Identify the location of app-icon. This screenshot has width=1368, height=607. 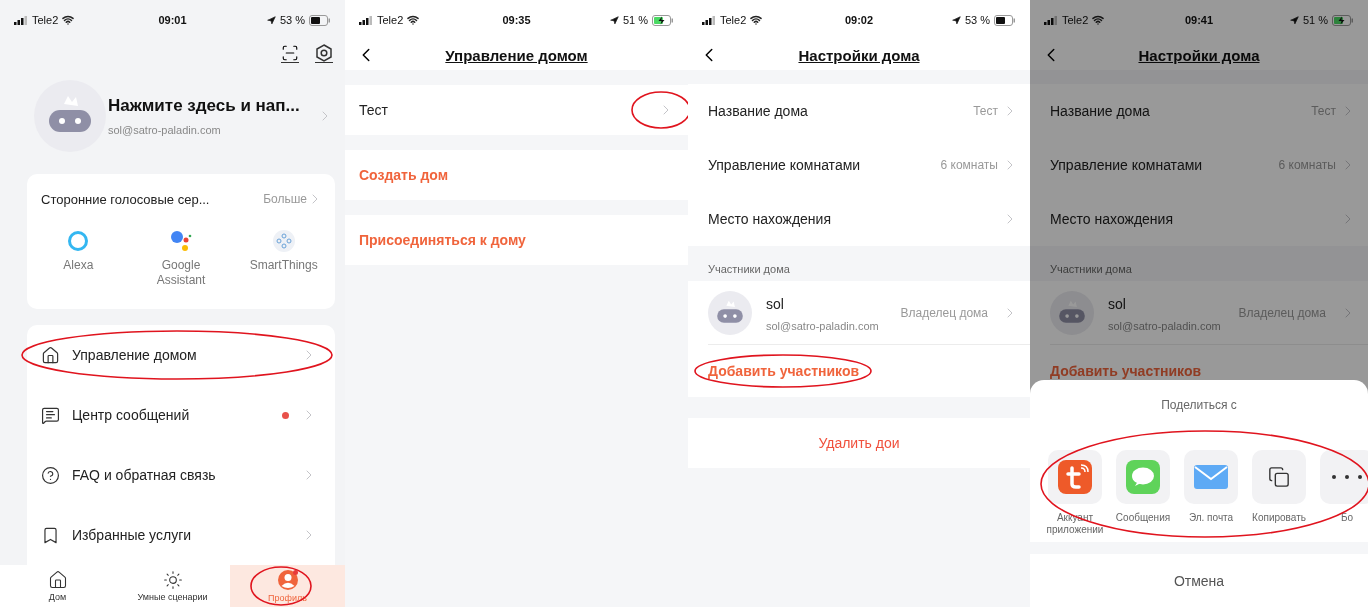
(1075, 477).